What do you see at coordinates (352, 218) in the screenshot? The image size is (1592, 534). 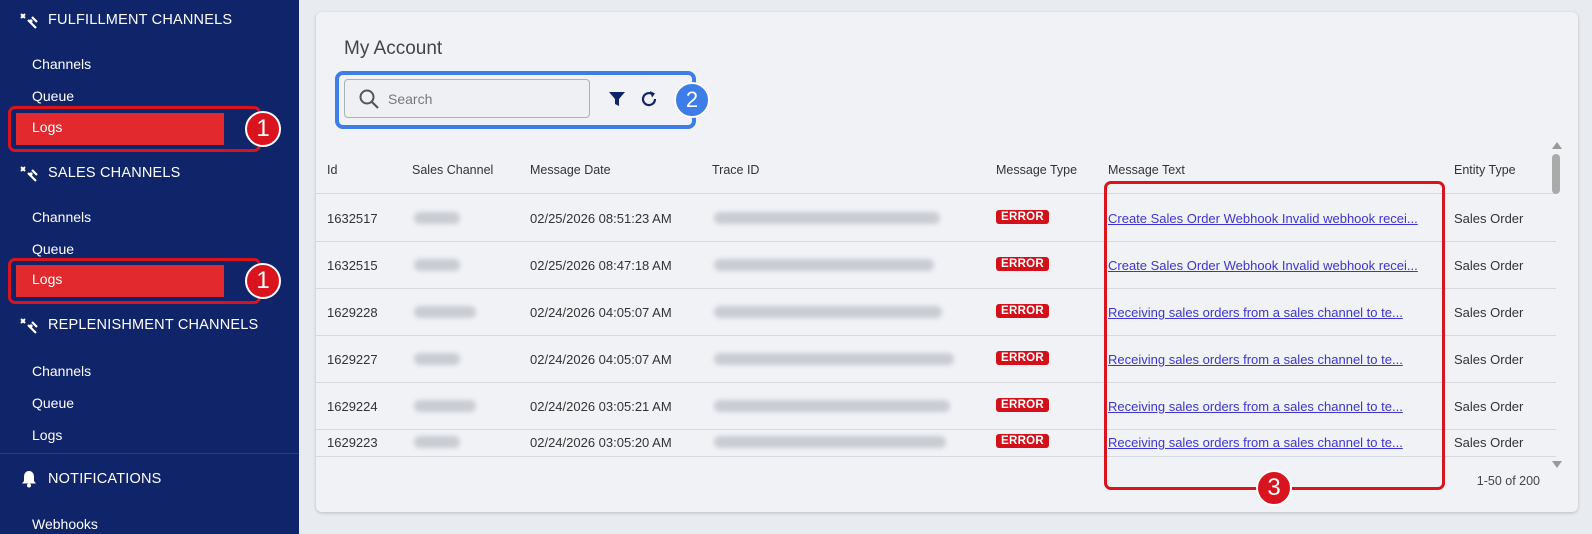 I see `cell-id: 1632517` at bounding box center [352, 218].